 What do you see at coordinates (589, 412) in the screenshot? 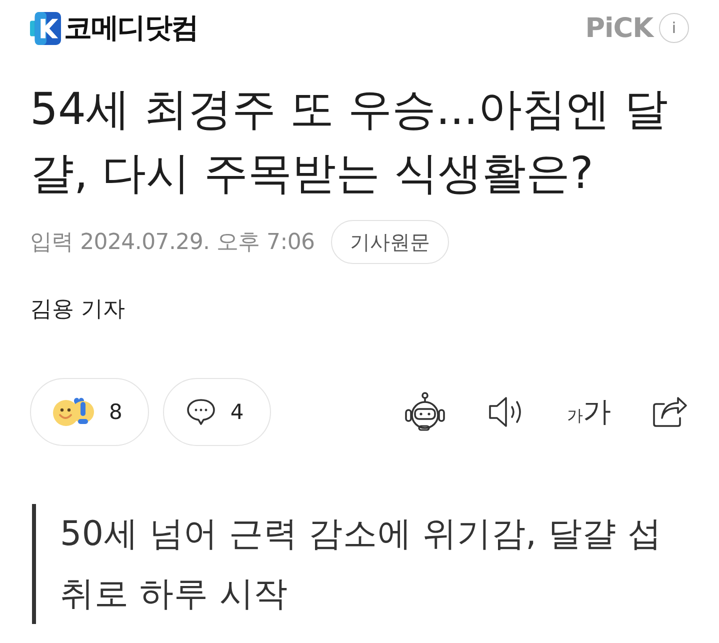
I see `font-size-button: 가가` at bounding box center [589, 412].